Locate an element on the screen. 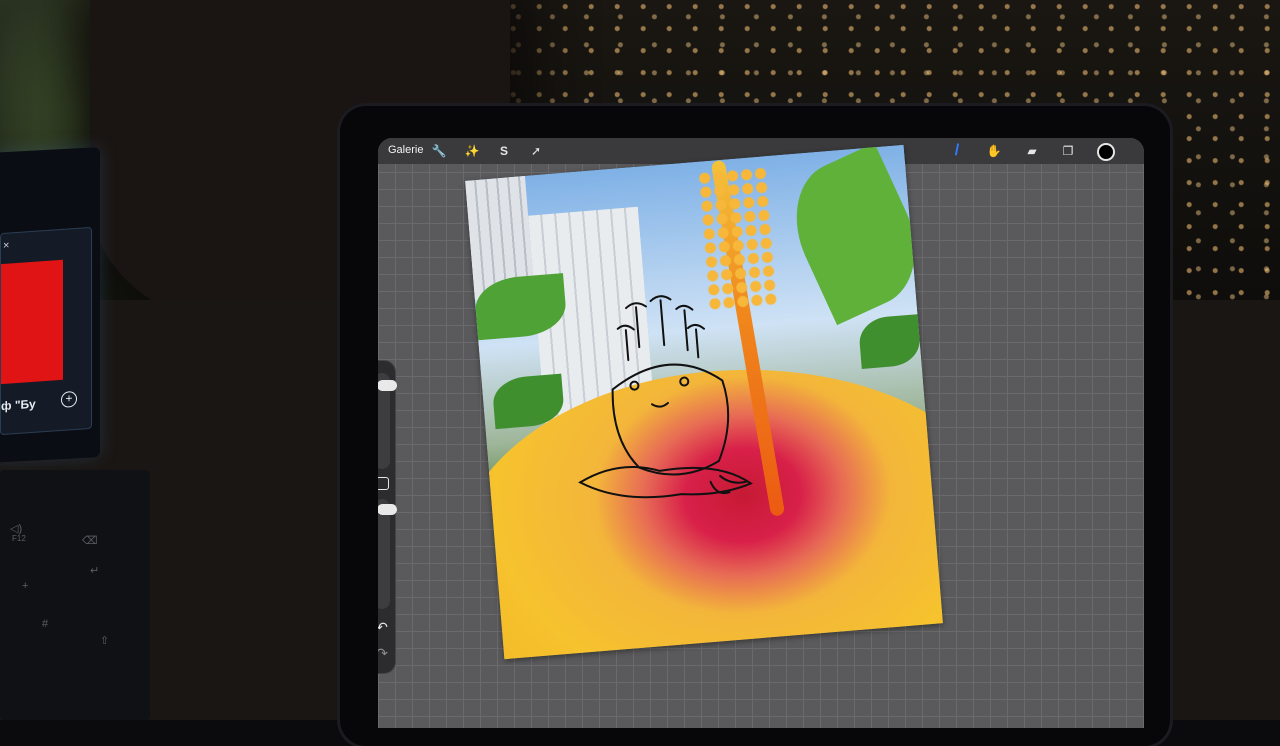 The width and height of the screenshot is (1280, 746). backspace-key: ⌫ is located at coordinates (90, 540).